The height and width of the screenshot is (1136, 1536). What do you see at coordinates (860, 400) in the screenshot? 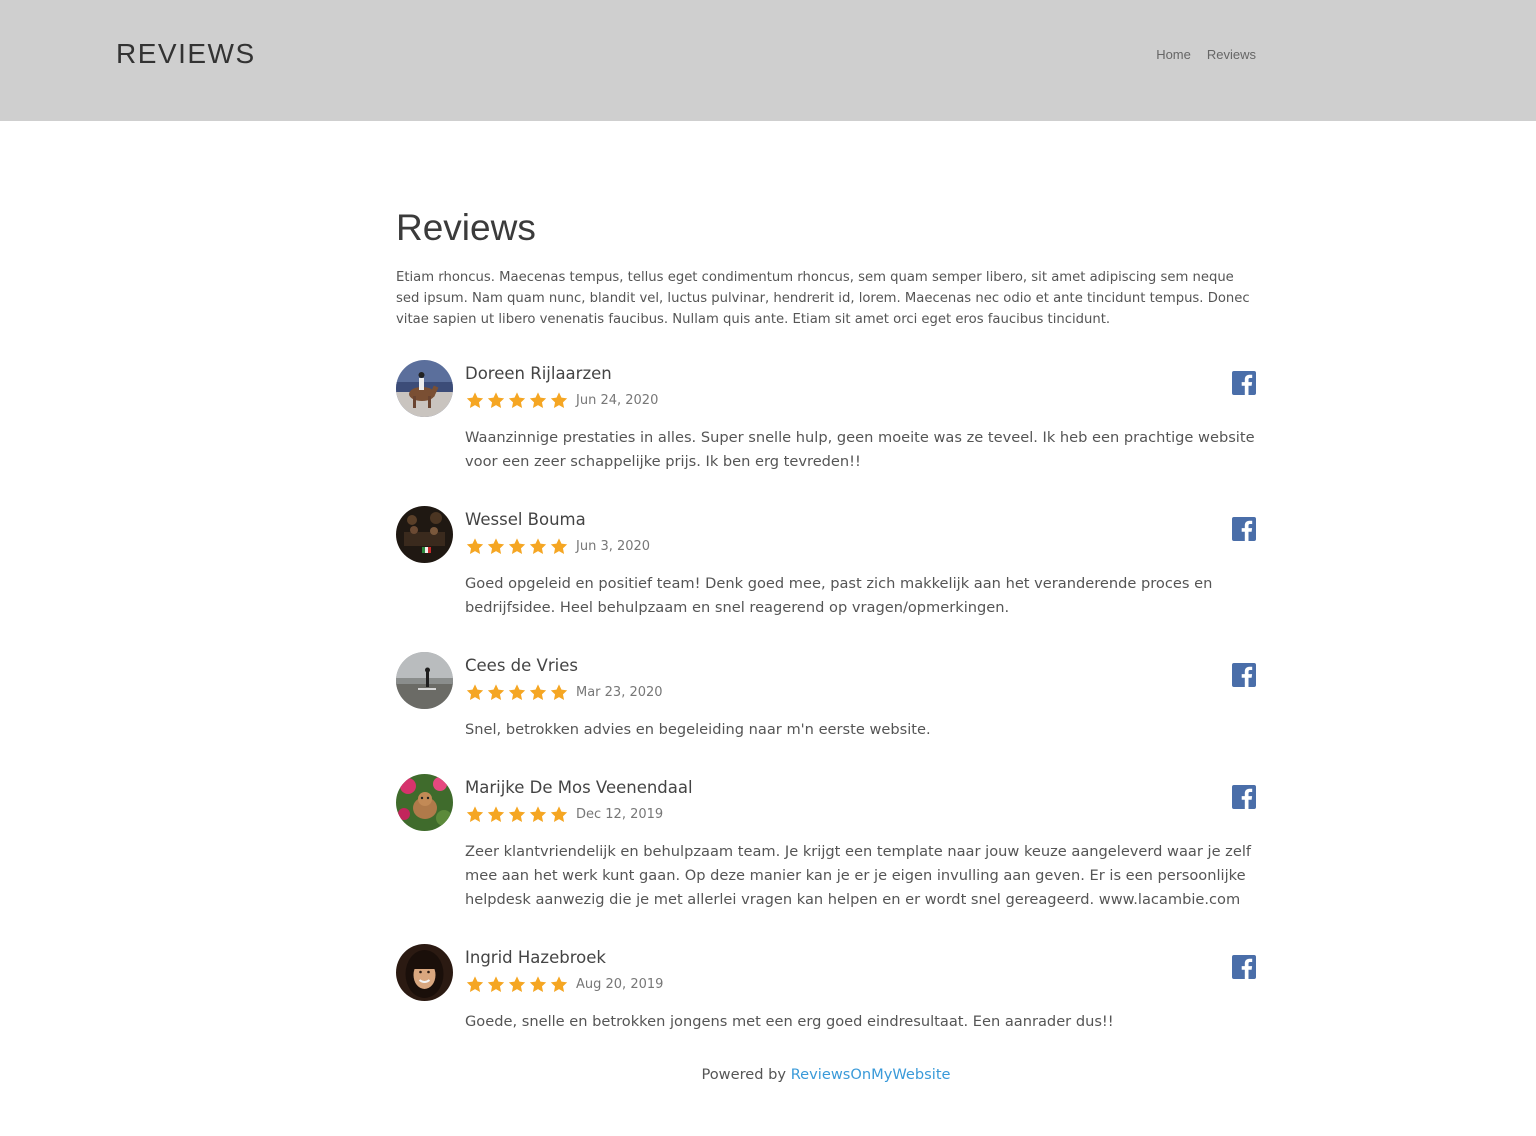
I see `review-meta: Jun 24, 2020` at bounding box center [860, 400].